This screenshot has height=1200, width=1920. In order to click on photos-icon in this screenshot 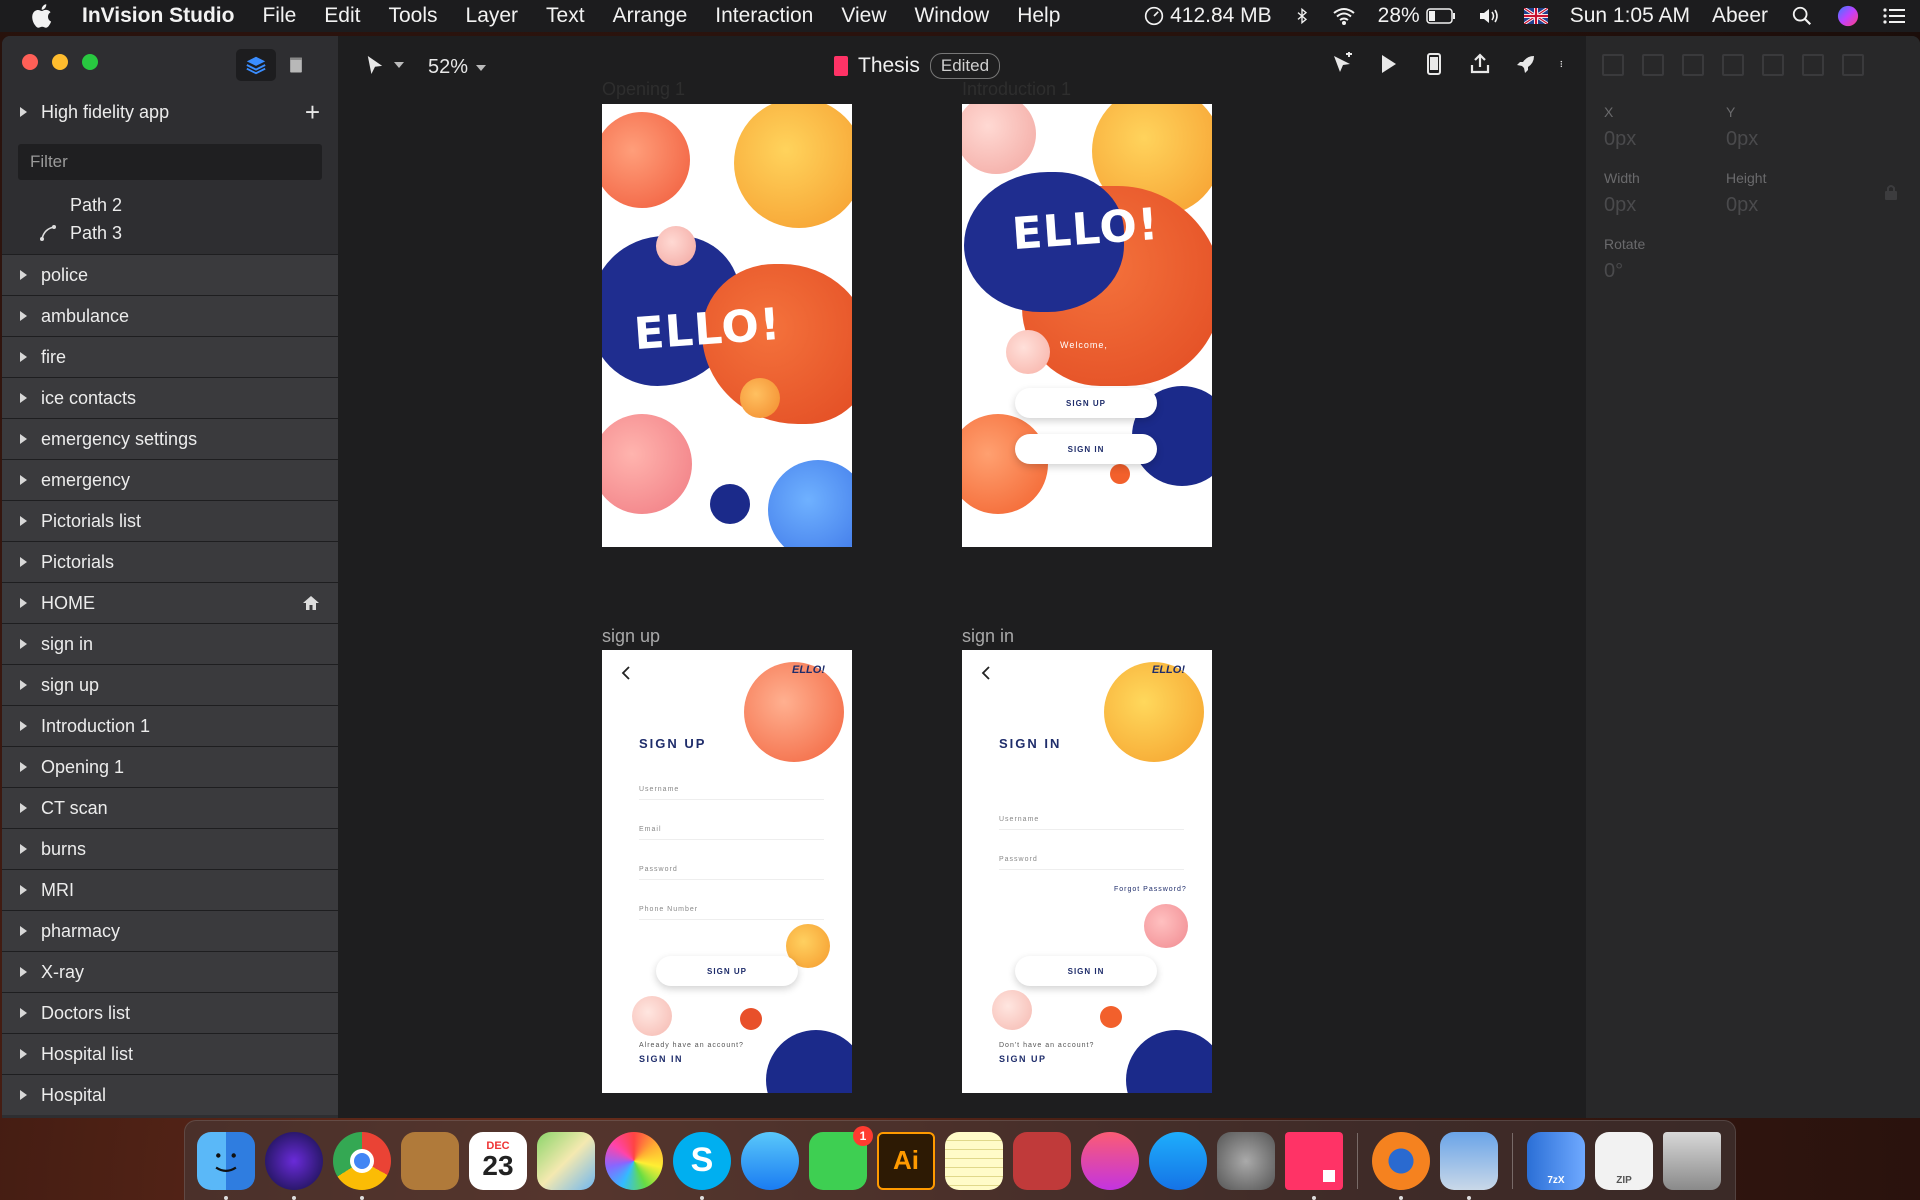, I will do `click(634, 1160)`.